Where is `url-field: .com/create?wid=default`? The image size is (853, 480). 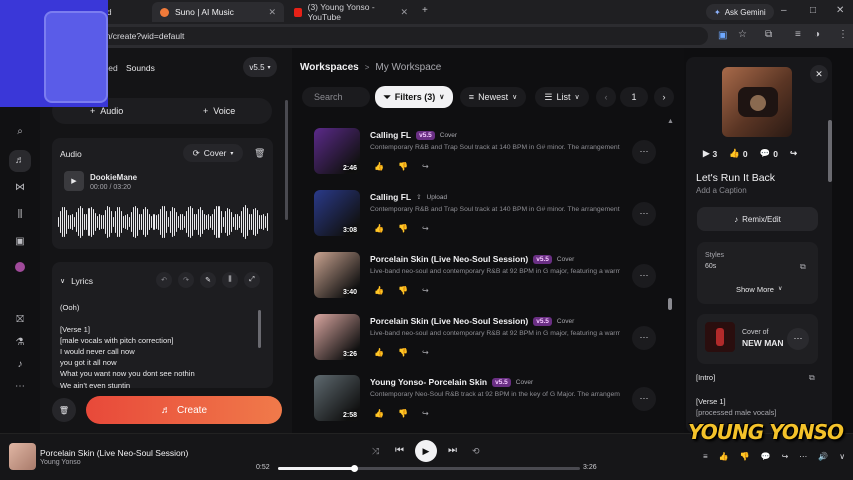 url-field: .com/create?wid=default is located at coordinates (393, 36).